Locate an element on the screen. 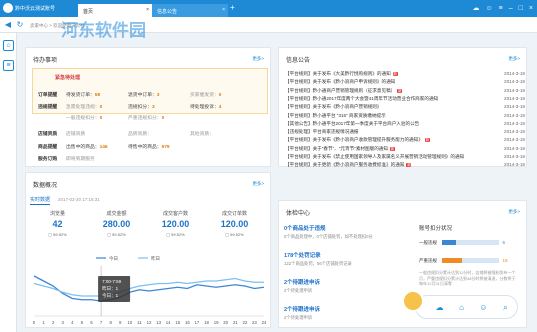  pending-item: 待发货订单：58 is located at coordinates (95, 94).